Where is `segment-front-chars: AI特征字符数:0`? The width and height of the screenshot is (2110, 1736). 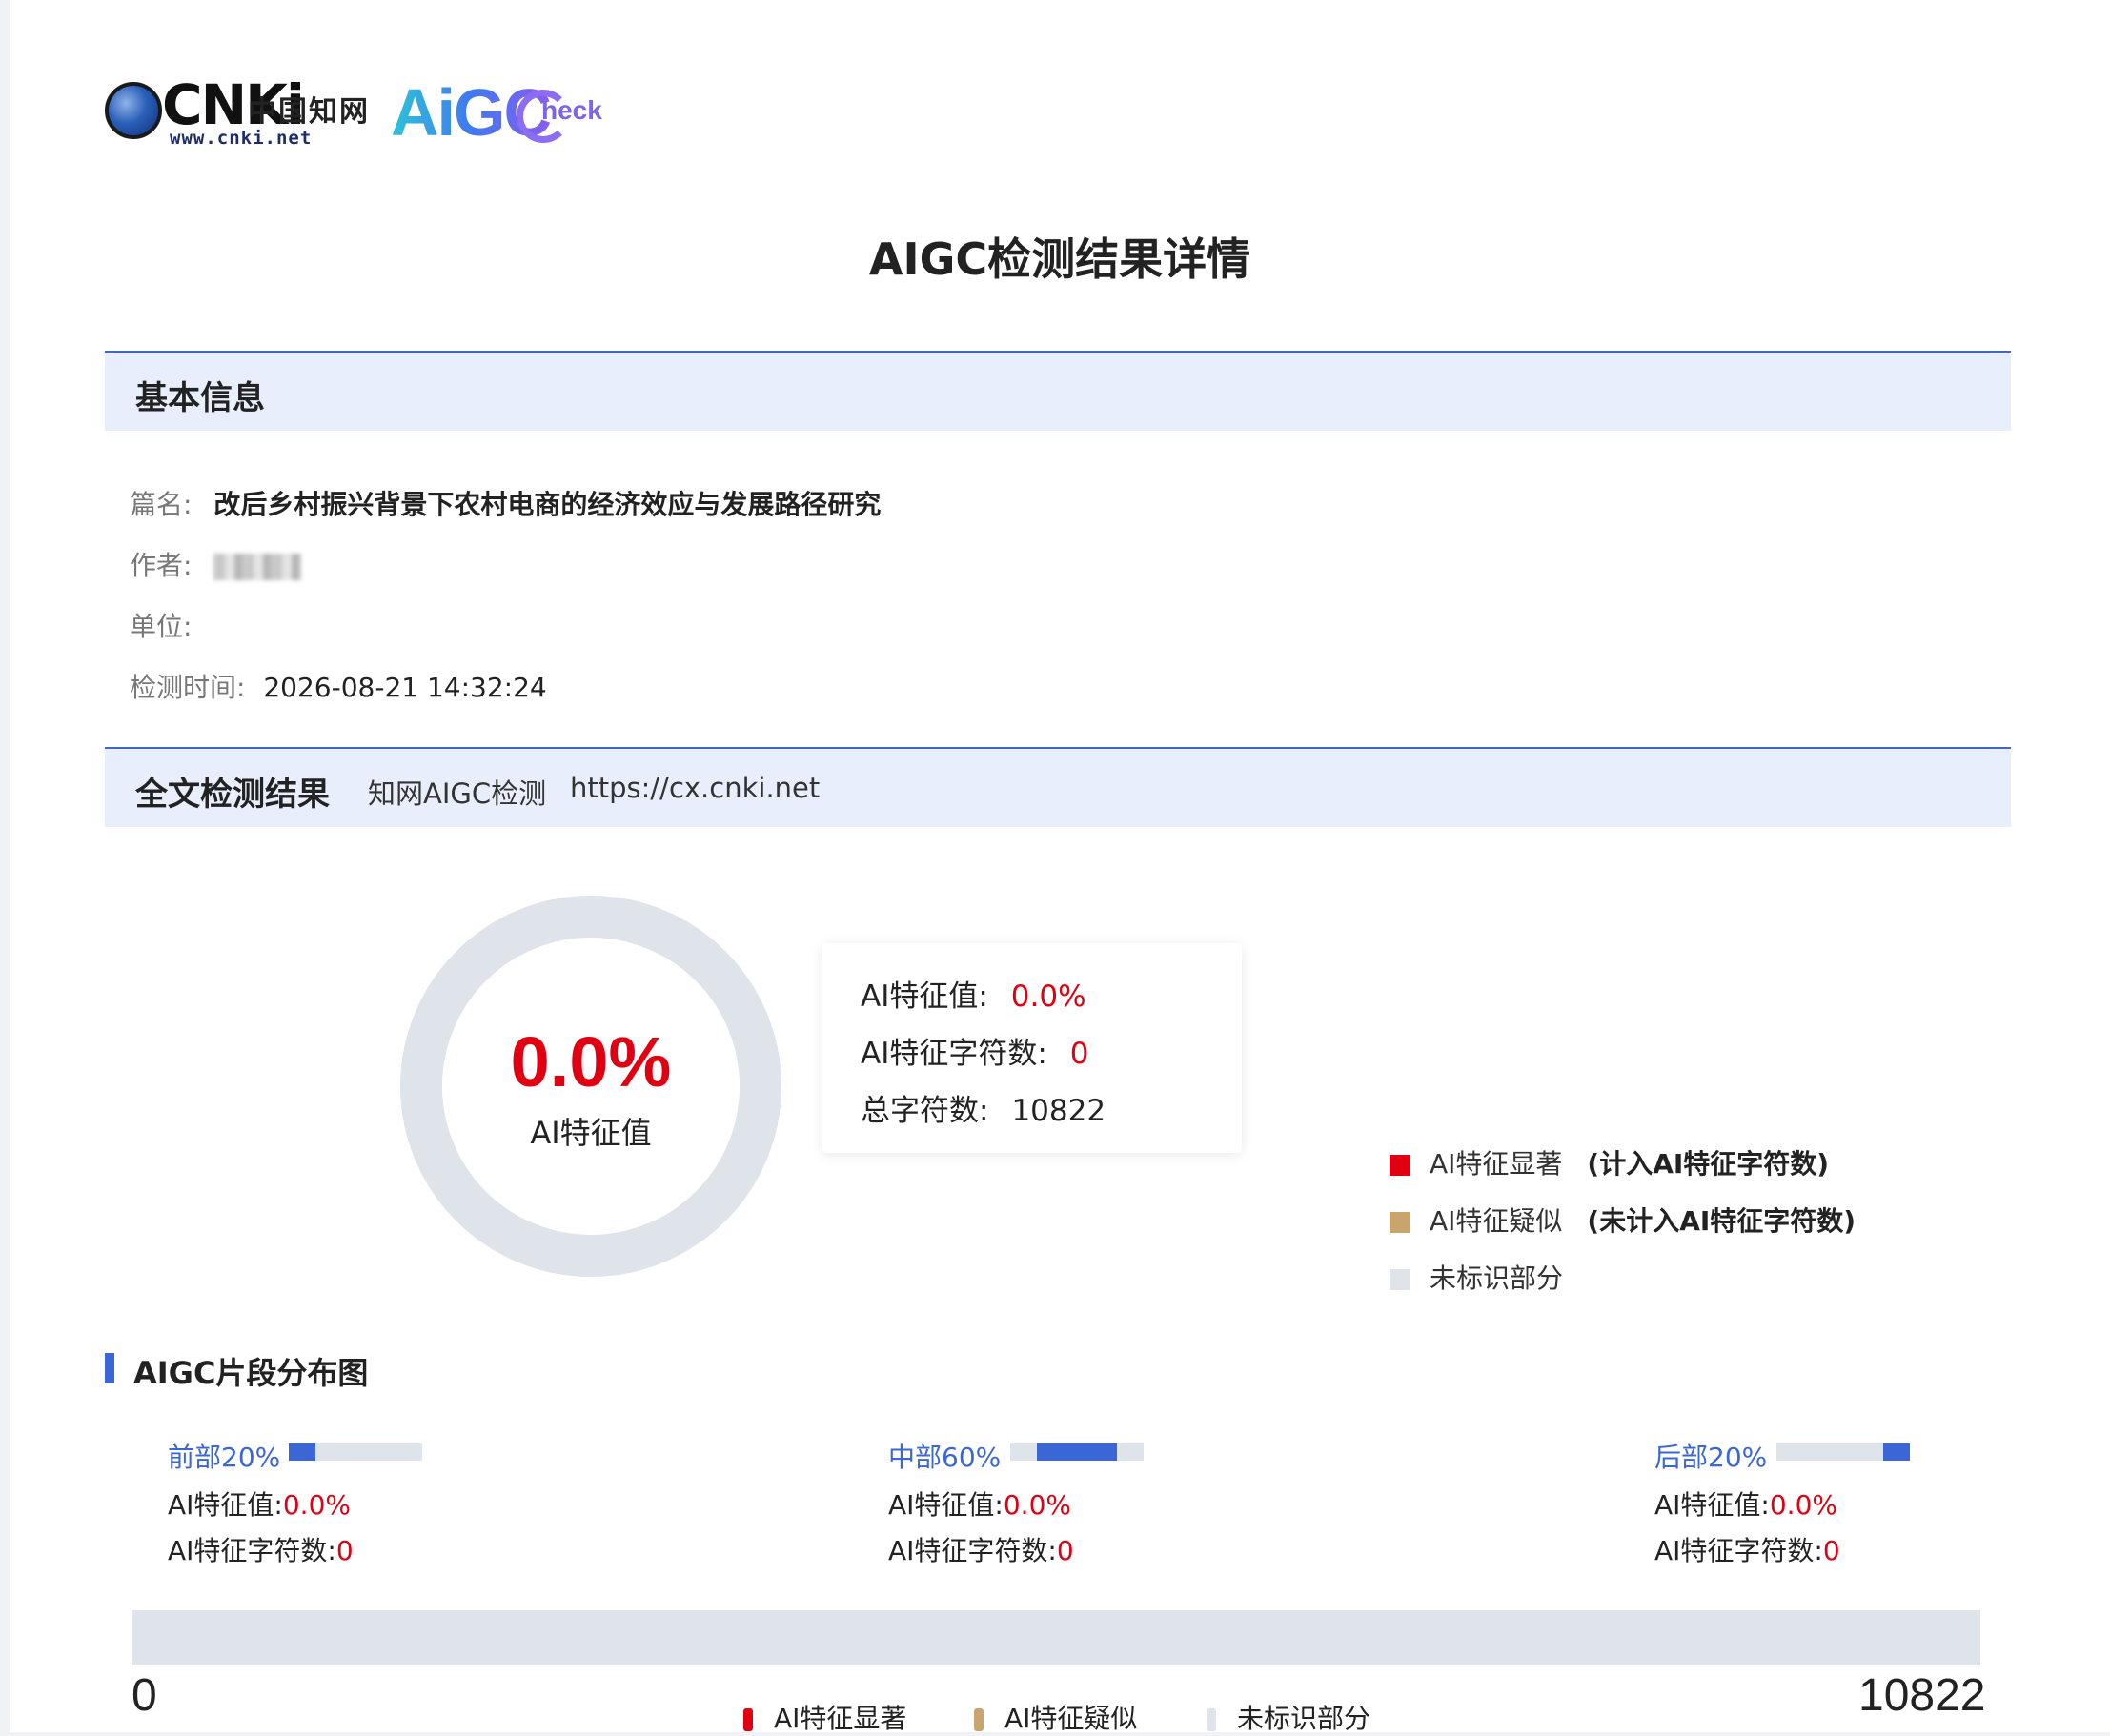 segment-front-chars: AI特征字符数:0 is located at coordinates (261, 1549).